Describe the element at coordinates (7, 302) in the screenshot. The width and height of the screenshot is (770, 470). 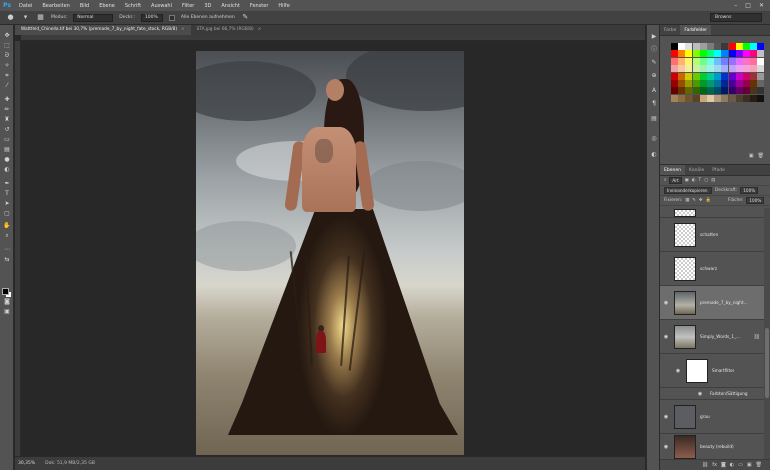
I see `quick-mask-icon: ◙` at that location.